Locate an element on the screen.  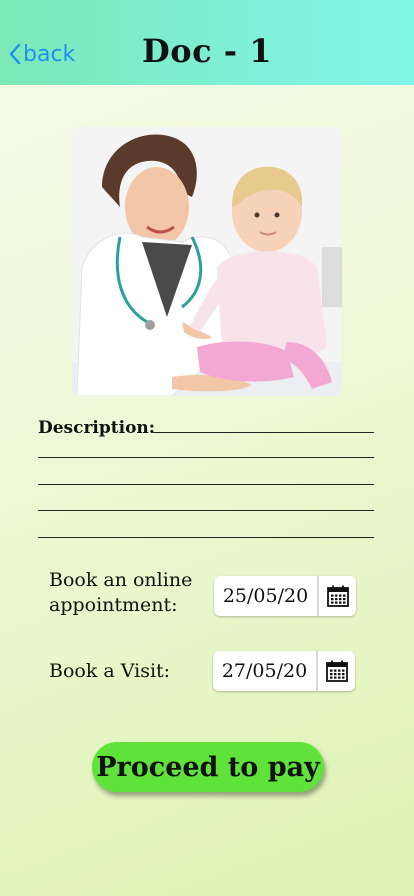
description-label: Description: is located at coordinates (97, 428).